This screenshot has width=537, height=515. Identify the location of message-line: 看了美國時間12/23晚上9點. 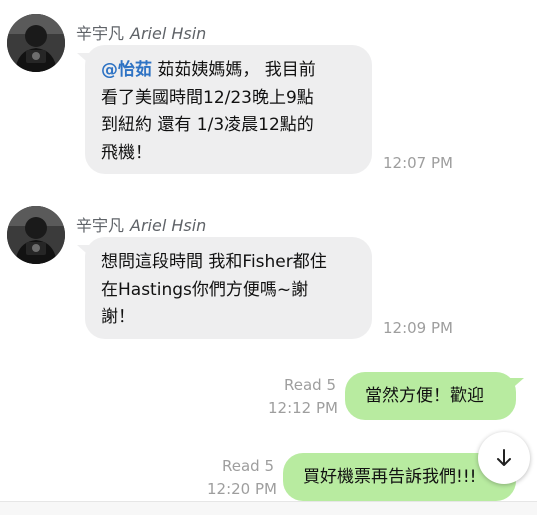
(207, 97).